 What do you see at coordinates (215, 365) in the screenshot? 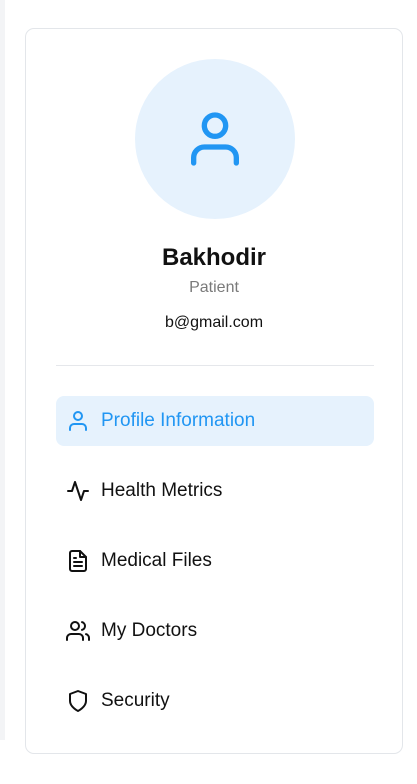
I see `divider` at bounding box center [215, 365].